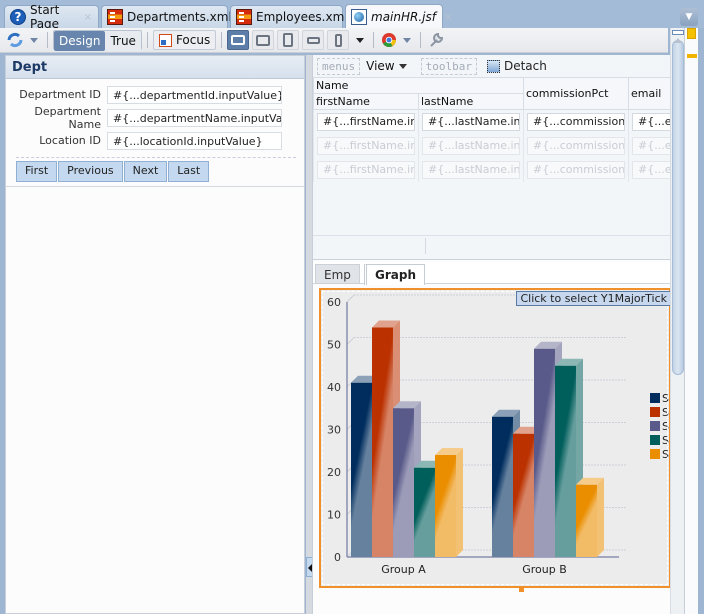  What do you see at coordinates (337, 274) in the screenshot?
I see `tab-emp: Emp` at bounding box center [337, 274].